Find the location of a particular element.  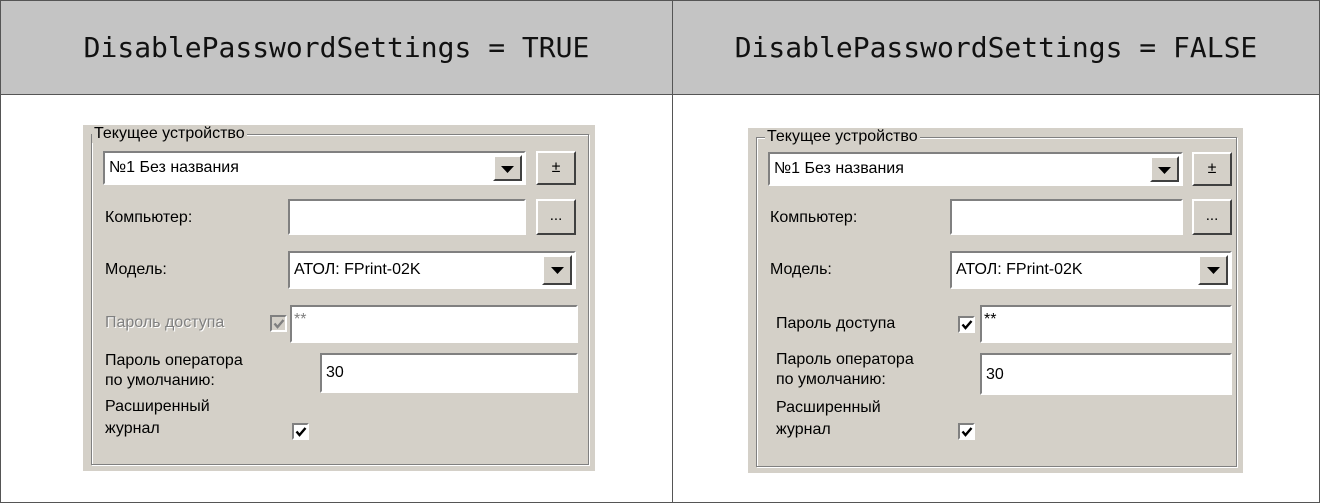

header-false: DisablePasswordSettings = FALSE is located at coordinates (996, 48).